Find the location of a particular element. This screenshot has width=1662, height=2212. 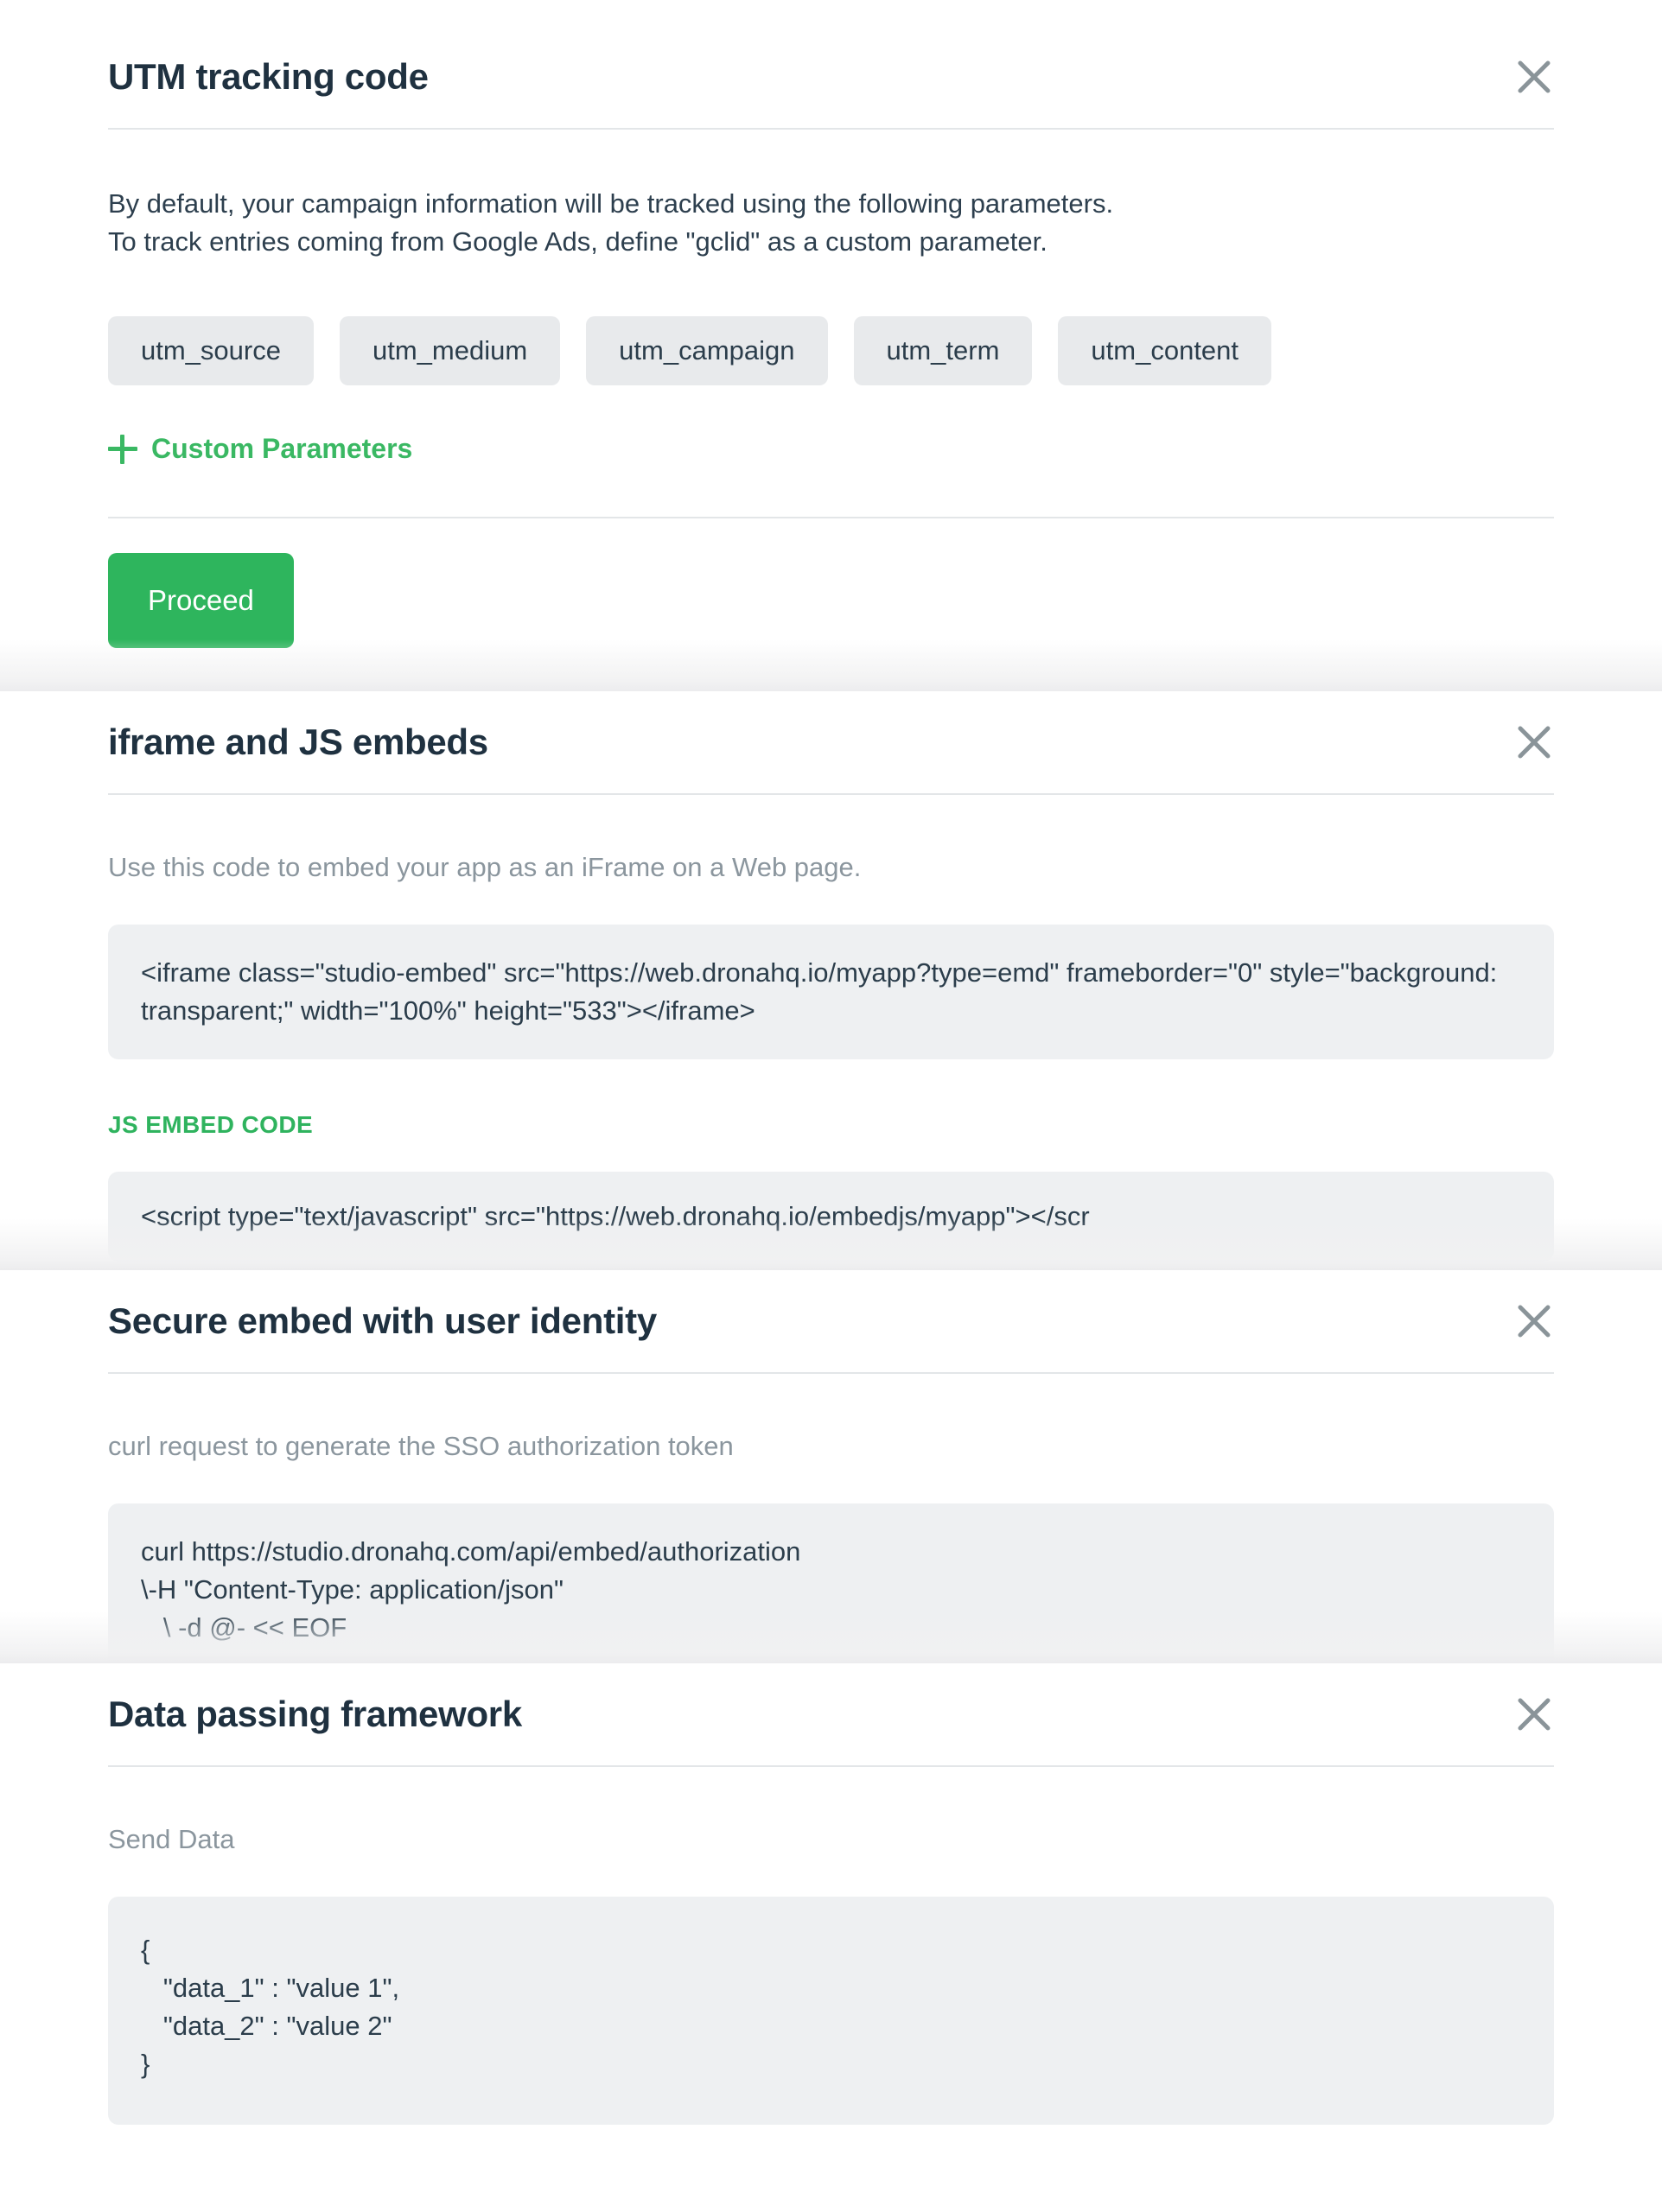

chip-utm-content: utm_content is located at coordinates (1165, 351).